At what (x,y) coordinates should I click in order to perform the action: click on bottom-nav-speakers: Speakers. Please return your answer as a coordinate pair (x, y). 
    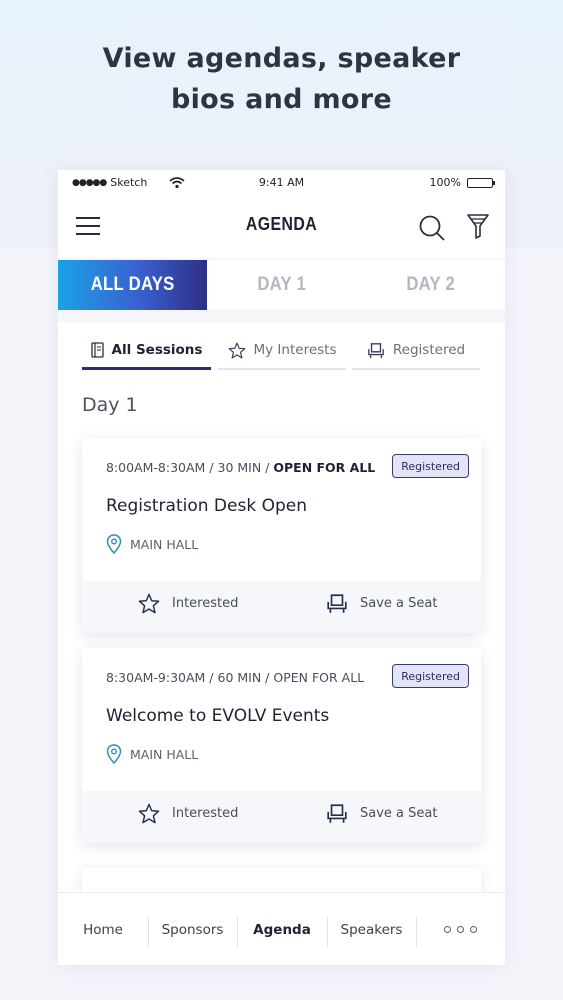
    Looking at the image, I should click on (371, 929).